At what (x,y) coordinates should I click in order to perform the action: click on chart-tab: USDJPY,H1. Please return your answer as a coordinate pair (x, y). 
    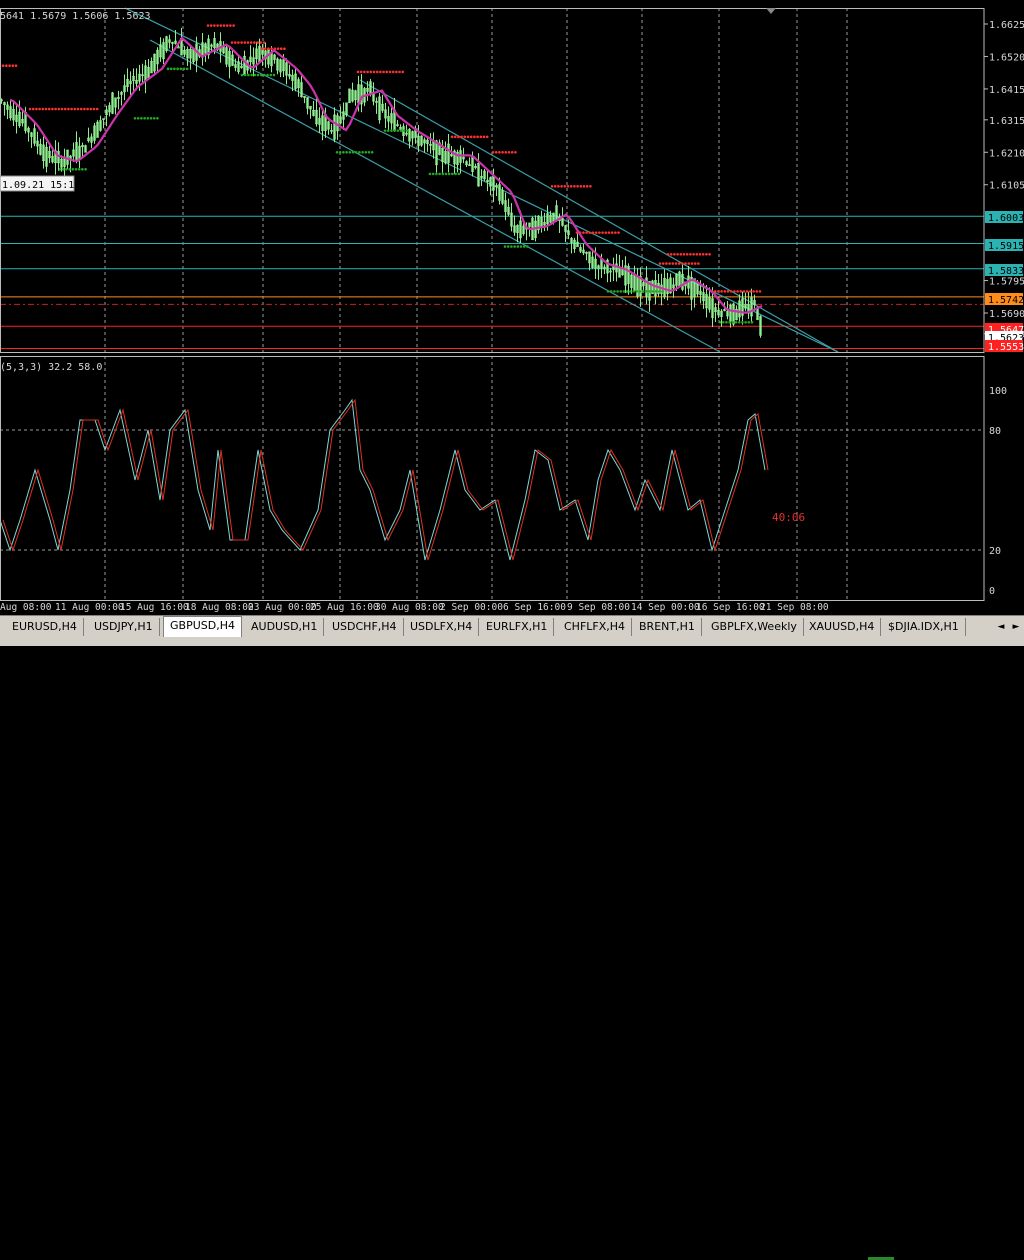
    Looking at the image, I should click on (124, 627).